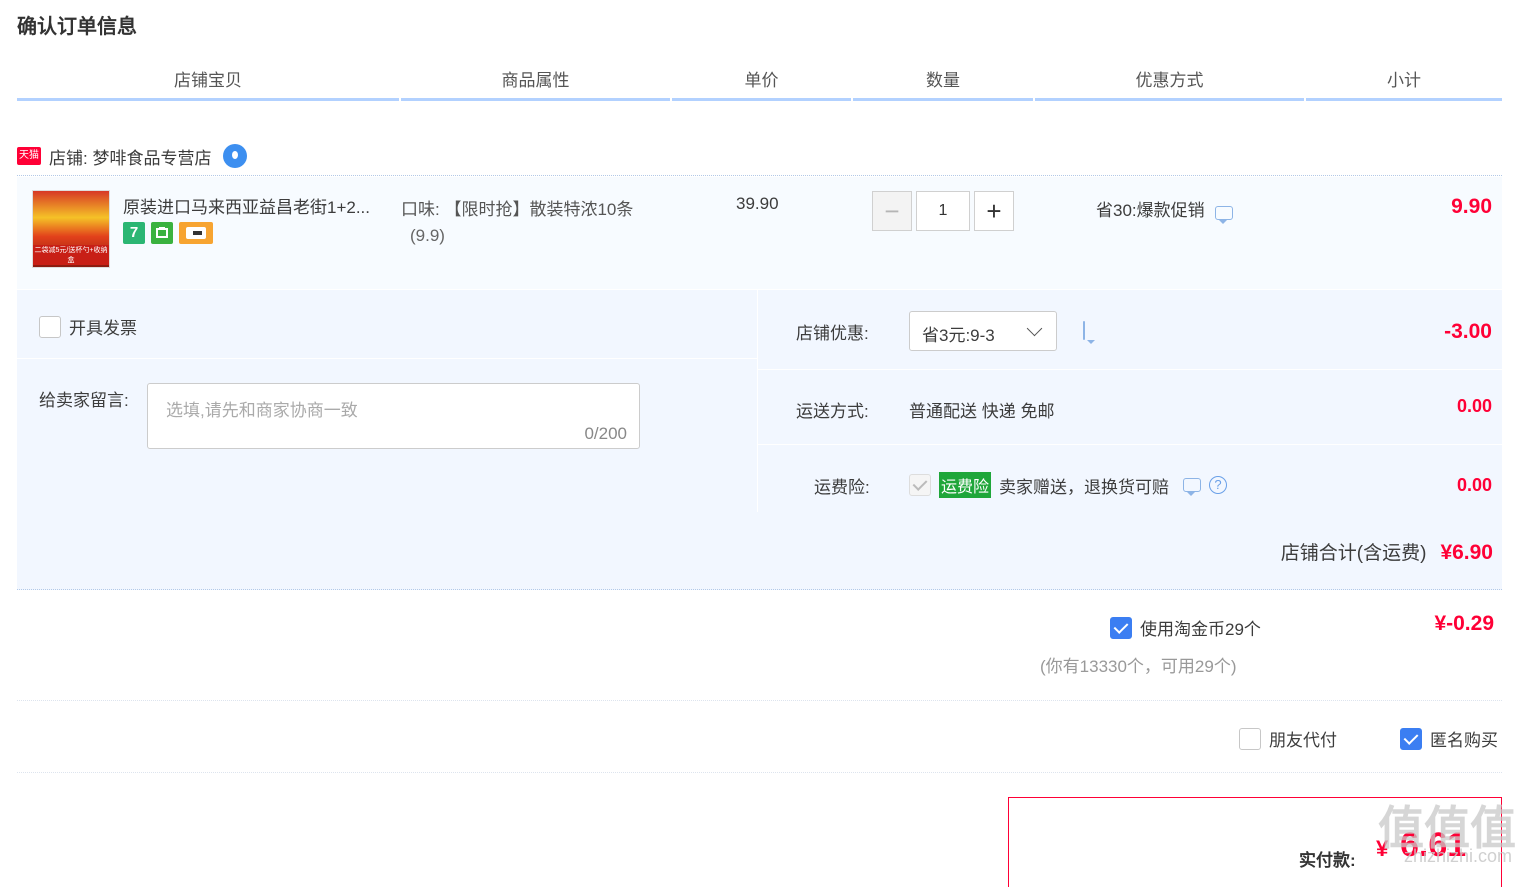  I want to click on insurance-badge: 运费险, so click(965, 485).